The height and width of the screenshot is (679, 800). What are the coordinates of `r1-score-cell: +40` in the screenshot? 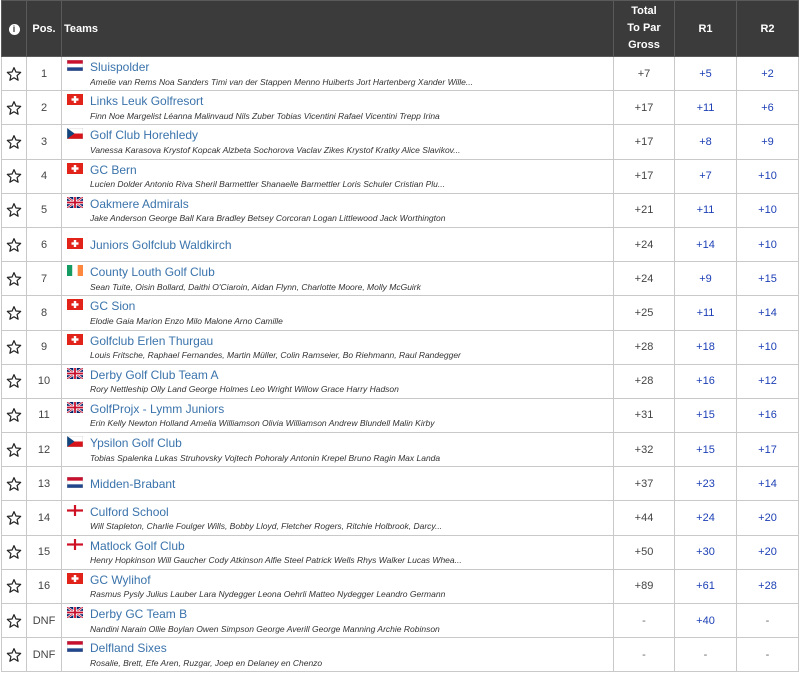 It's located at (705, 620).